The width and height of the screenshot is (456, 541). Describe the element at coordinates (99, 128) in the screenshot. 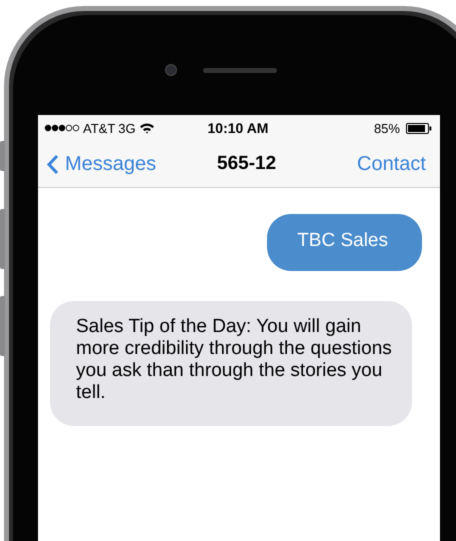

I see `carrier-name: AT&T` at that location.